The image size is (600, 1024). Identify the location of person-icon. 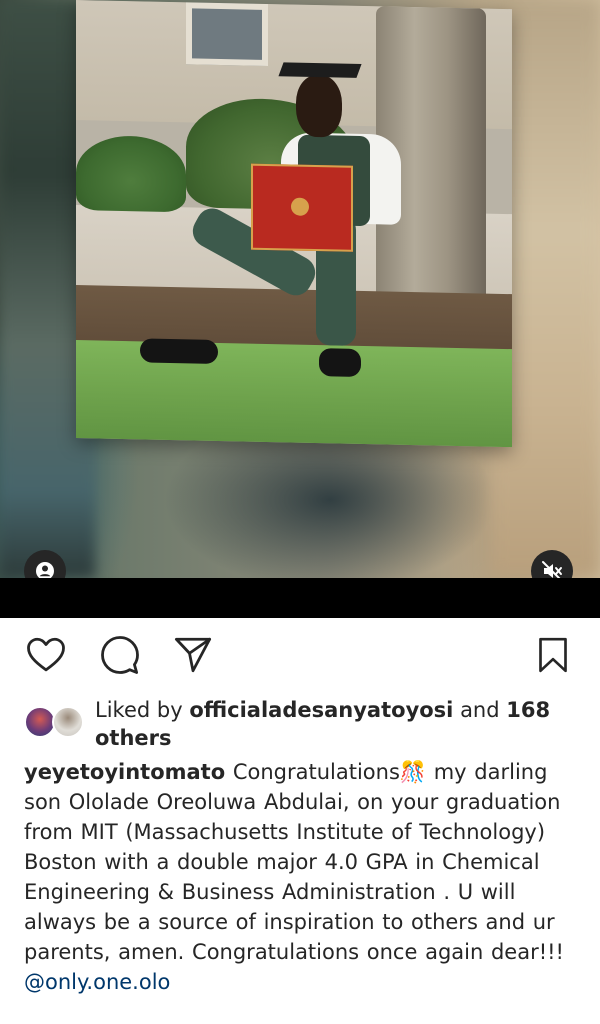
(45, 570).